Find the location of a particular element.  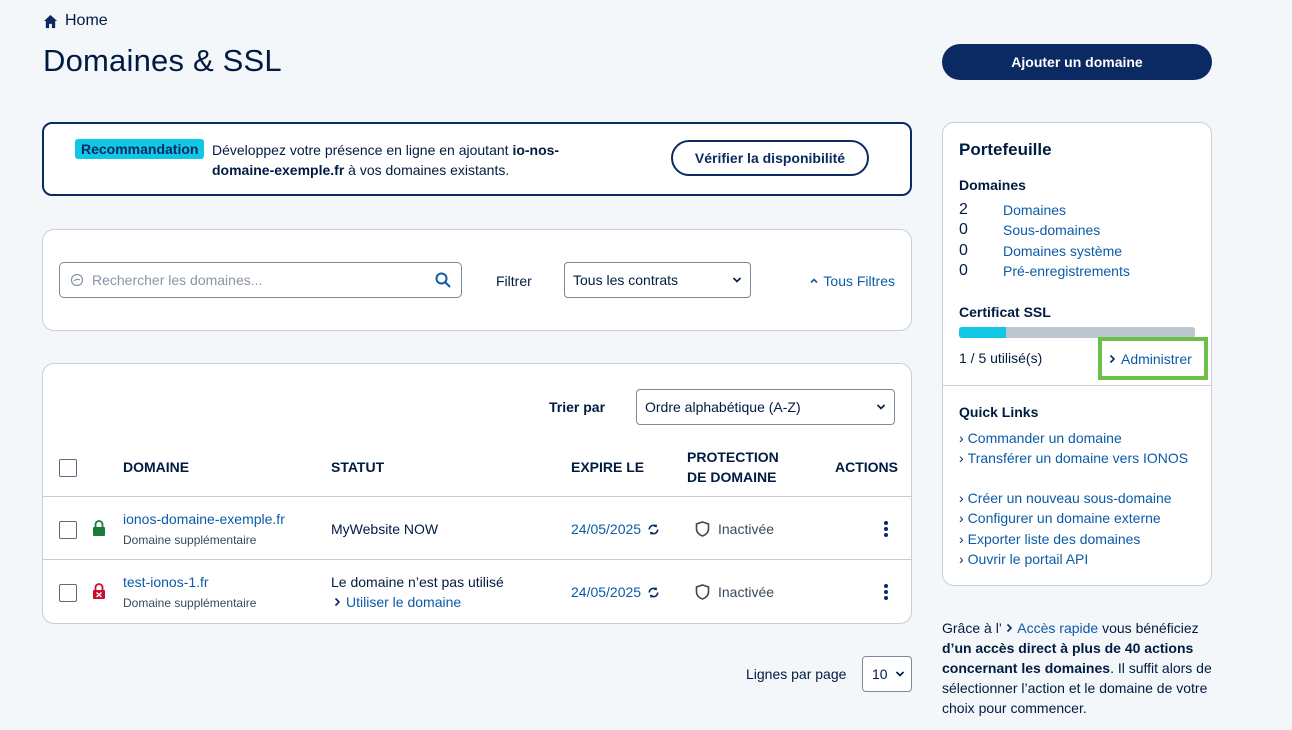

quick-link-create-subdomain: › Créer un nouveau sous-domaine is located at coordinates (1079, 498).